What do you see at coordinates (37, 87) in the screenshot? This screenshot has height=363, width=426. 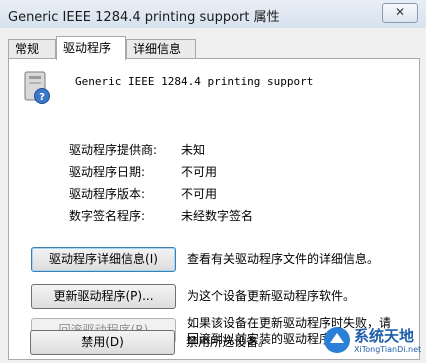 I see `device-icon: ?` at bounding box center [37, 87].